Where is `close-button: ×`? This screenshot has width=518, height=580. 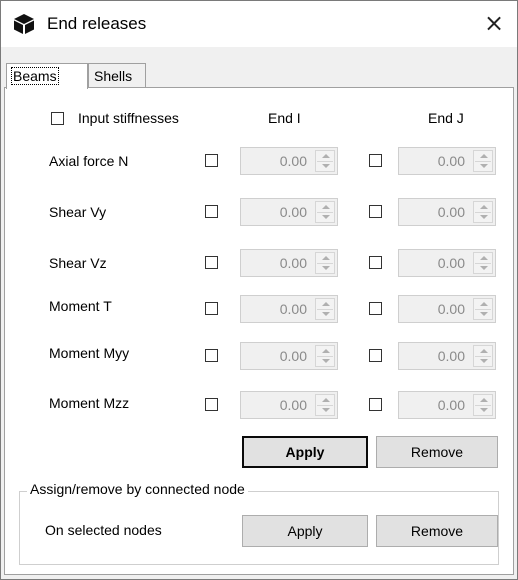 close-button: × is located at coordinates (494, 24).